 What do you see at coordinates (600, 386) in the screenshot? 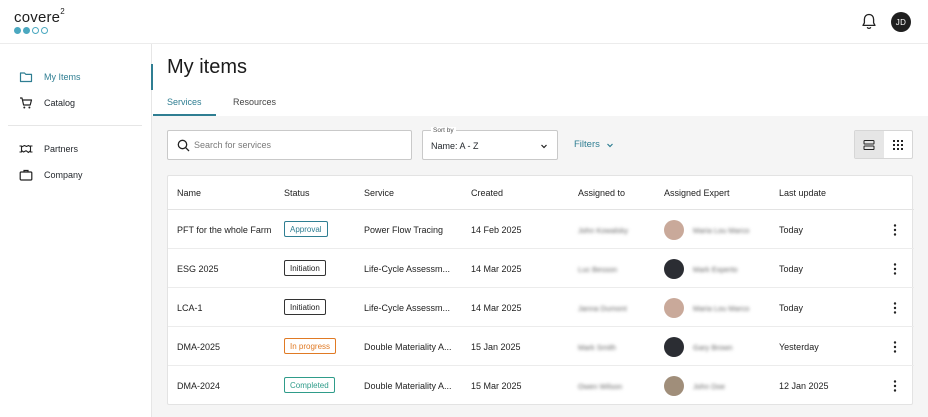
I see `row-assigned-to: Owen Wilson` at bounding box center [600, 386].